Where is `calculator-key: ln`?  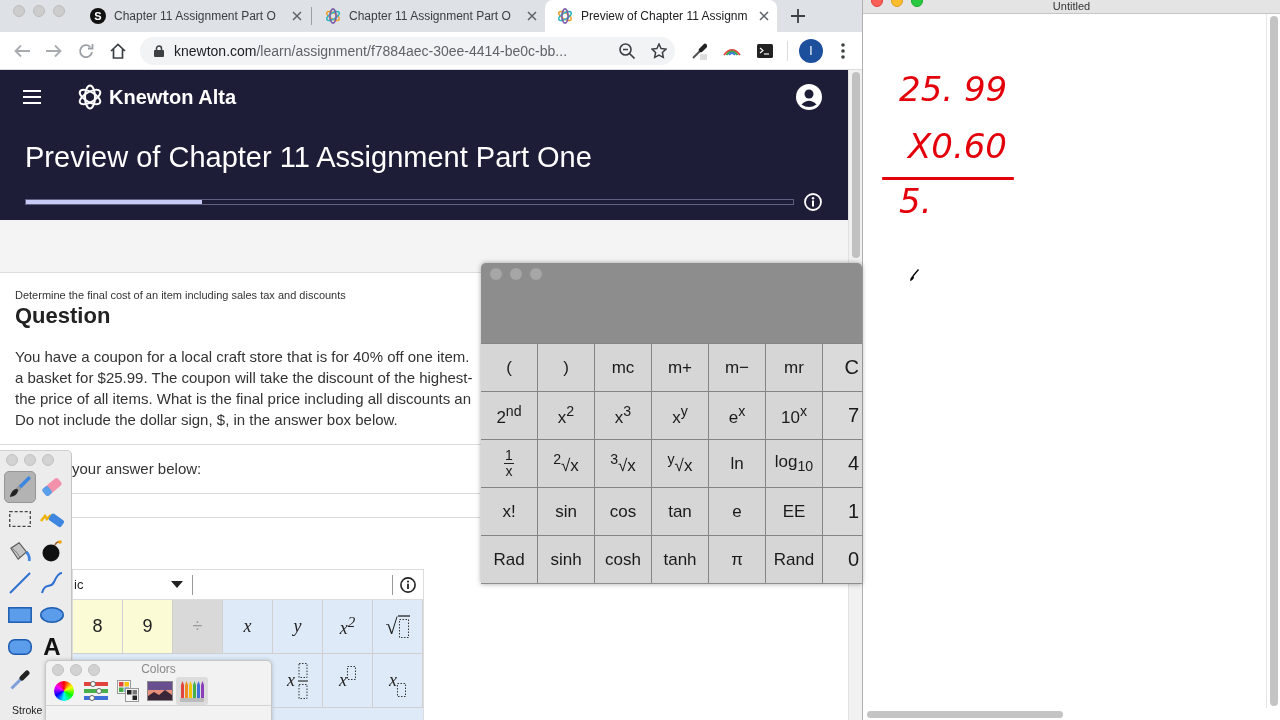
calculator-key: ln is located at coordinates (737, 463).